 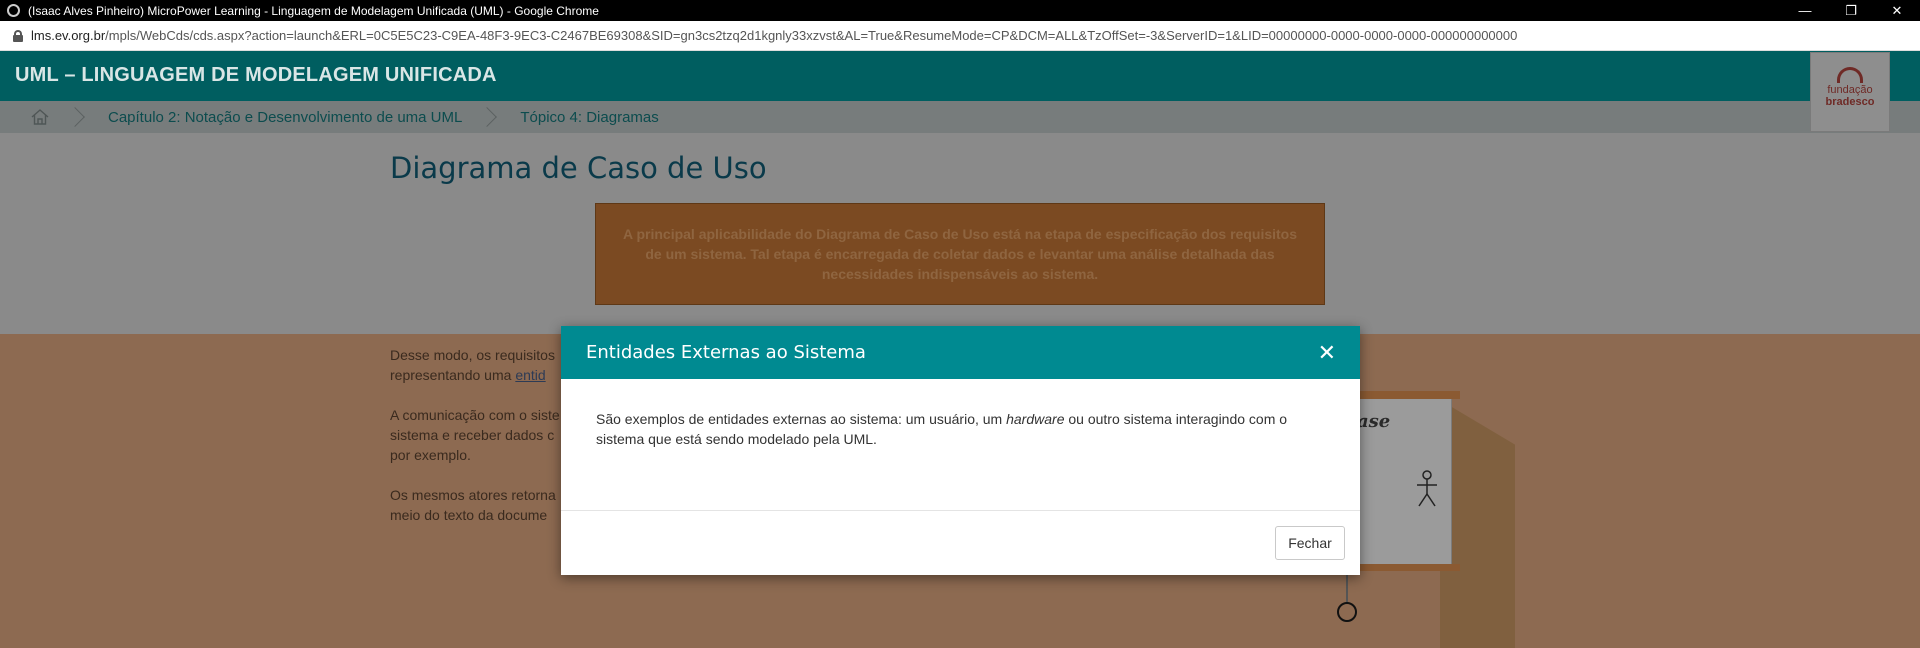 What do you see at coordinates (1035, 419) in the screenshot?
I see `modal-body-emphasis: hardware` at bounding box center [1035, 419].